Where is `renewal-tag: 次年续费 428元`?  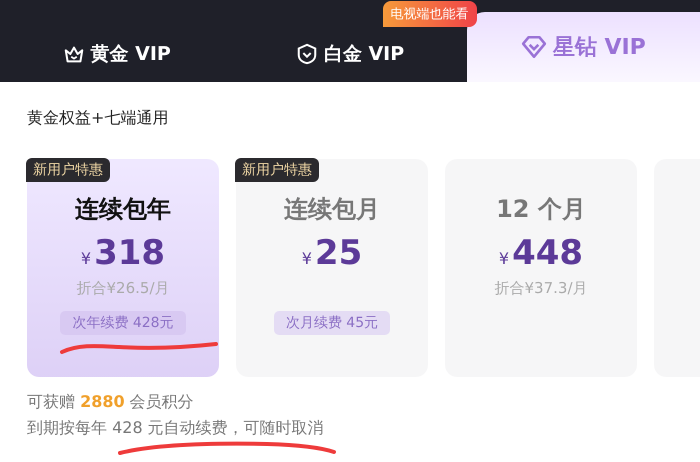 renewal-tag: 次年续费 428元 is located at coordinates (123, 323).